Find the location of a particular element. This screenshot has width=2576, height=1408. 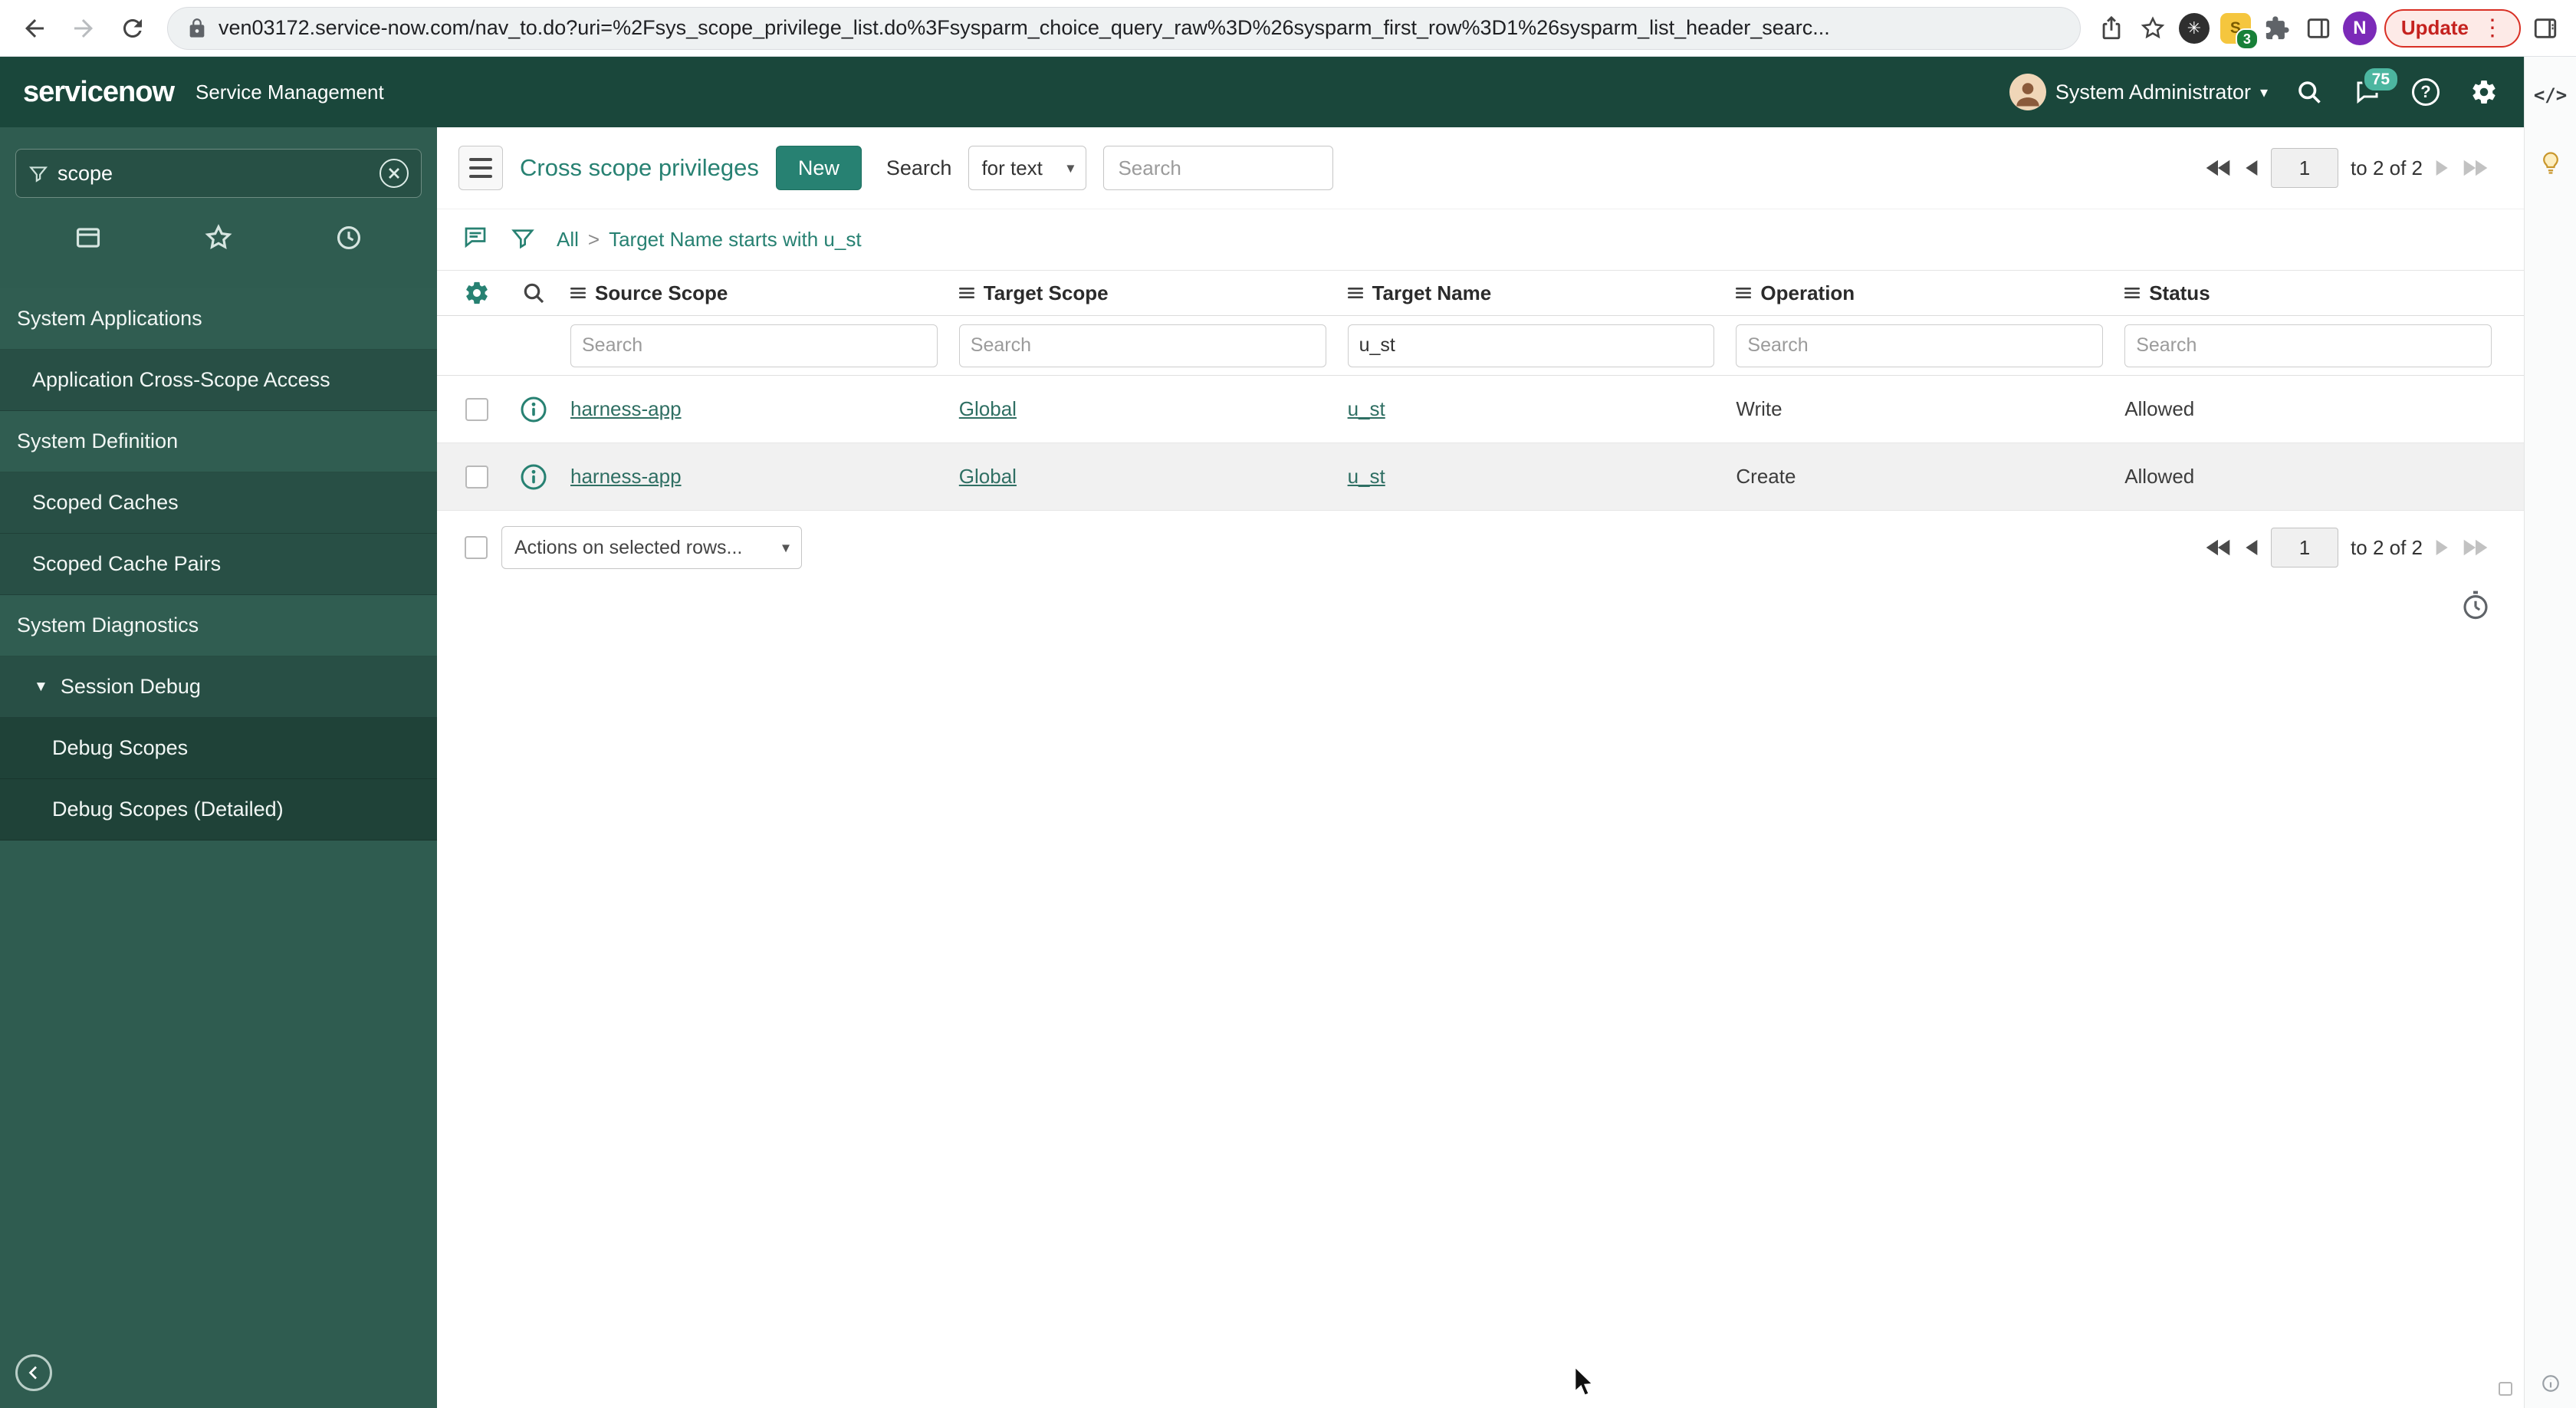

list-context-menu-icon is located at coordinates (481, 168).